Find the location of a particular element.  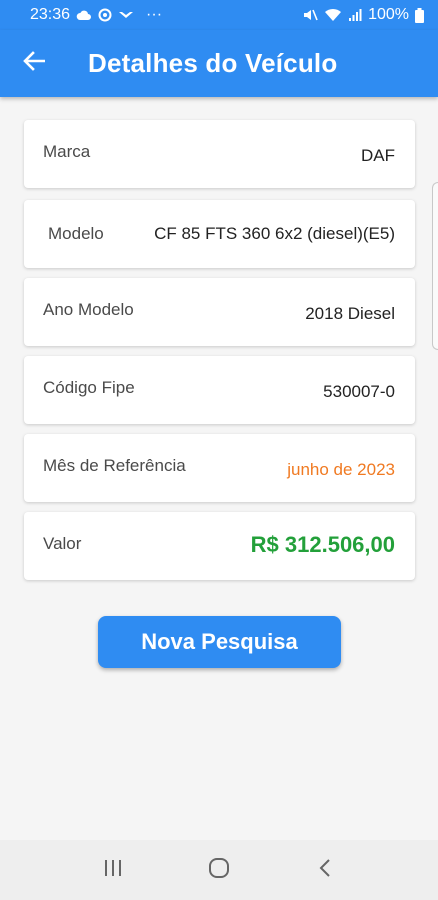

detail-card-modelo: Modelo CF 85 FTS 360 6x2 (diesel)(E5) is located at coordinates (219, 234).